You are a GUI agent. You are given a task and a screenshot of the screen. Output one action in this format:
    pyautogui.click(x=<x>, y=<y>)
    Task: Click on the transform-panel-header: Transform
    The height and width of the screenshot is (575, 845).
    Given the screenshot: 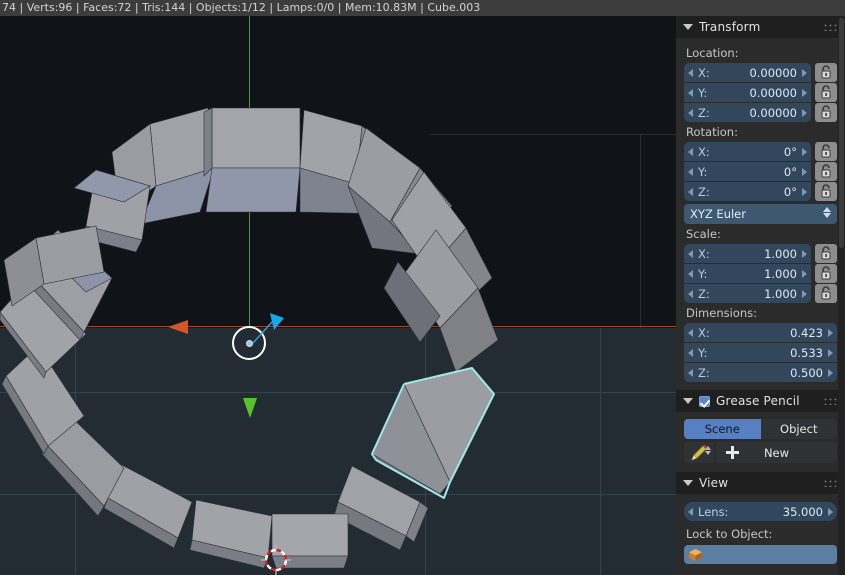 What is the action you would take?
    pyautogui.click(x=760, y=27)
    